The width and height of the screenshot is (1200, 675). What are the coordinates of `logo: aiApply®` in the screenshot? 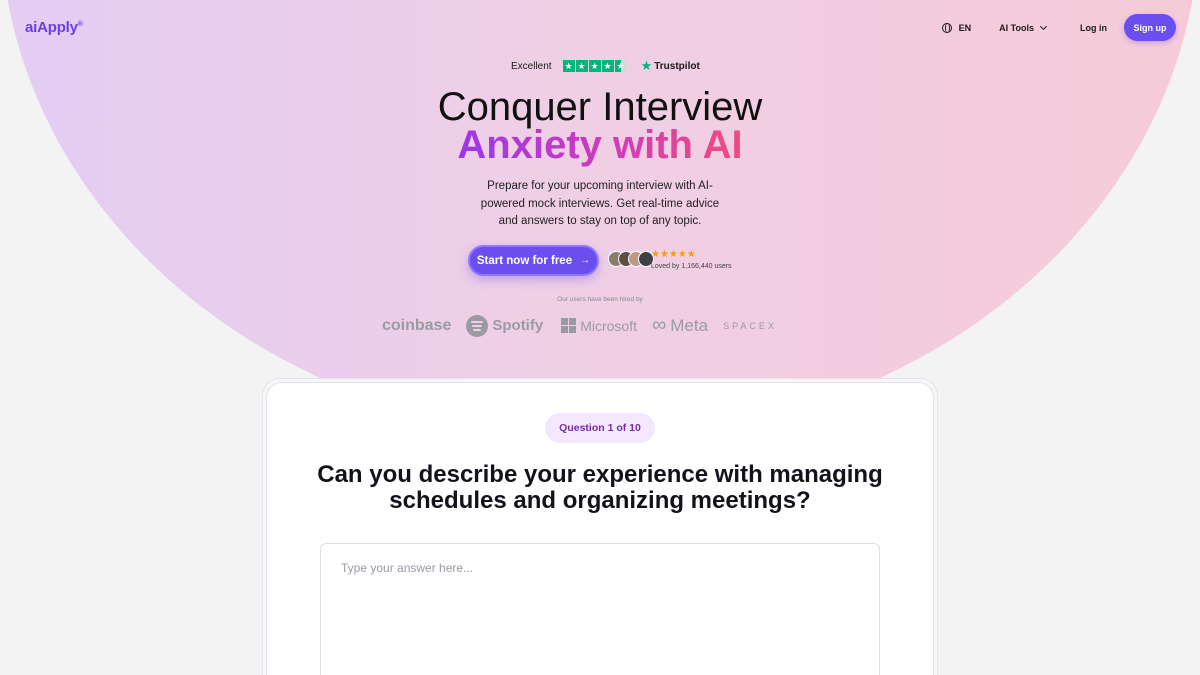 It's located at (54, 27).